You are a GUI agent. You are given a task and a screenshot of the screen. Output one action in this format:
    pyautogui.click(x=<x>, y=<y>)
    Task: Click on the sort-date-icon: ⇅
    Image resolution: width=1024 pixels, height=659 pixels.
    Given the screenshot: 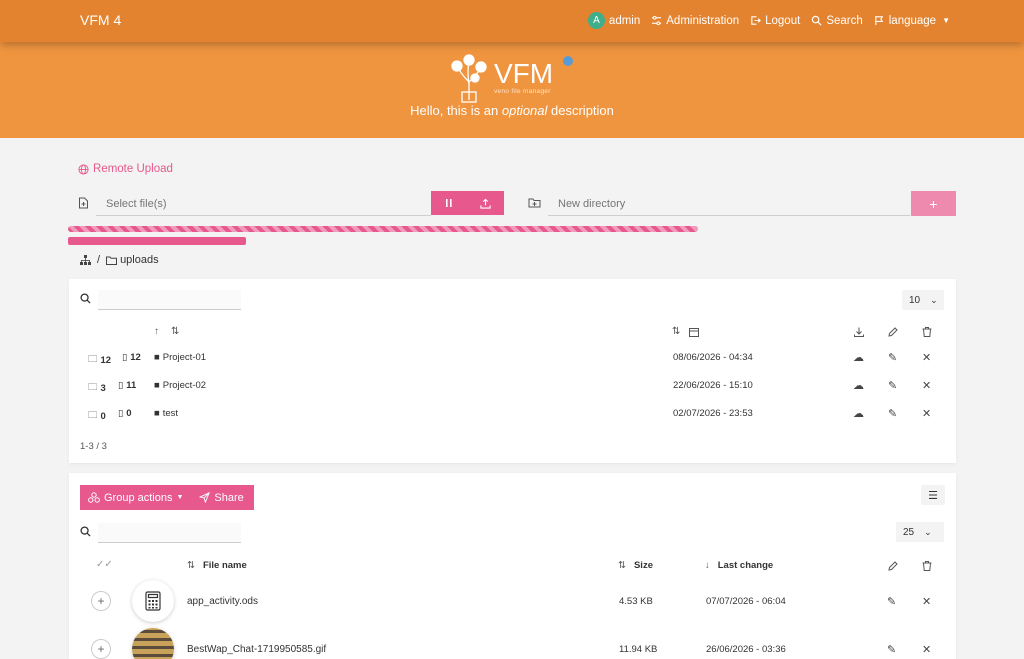 What is the action you would take?
    pyautogui.click(x=676, y=331)
    